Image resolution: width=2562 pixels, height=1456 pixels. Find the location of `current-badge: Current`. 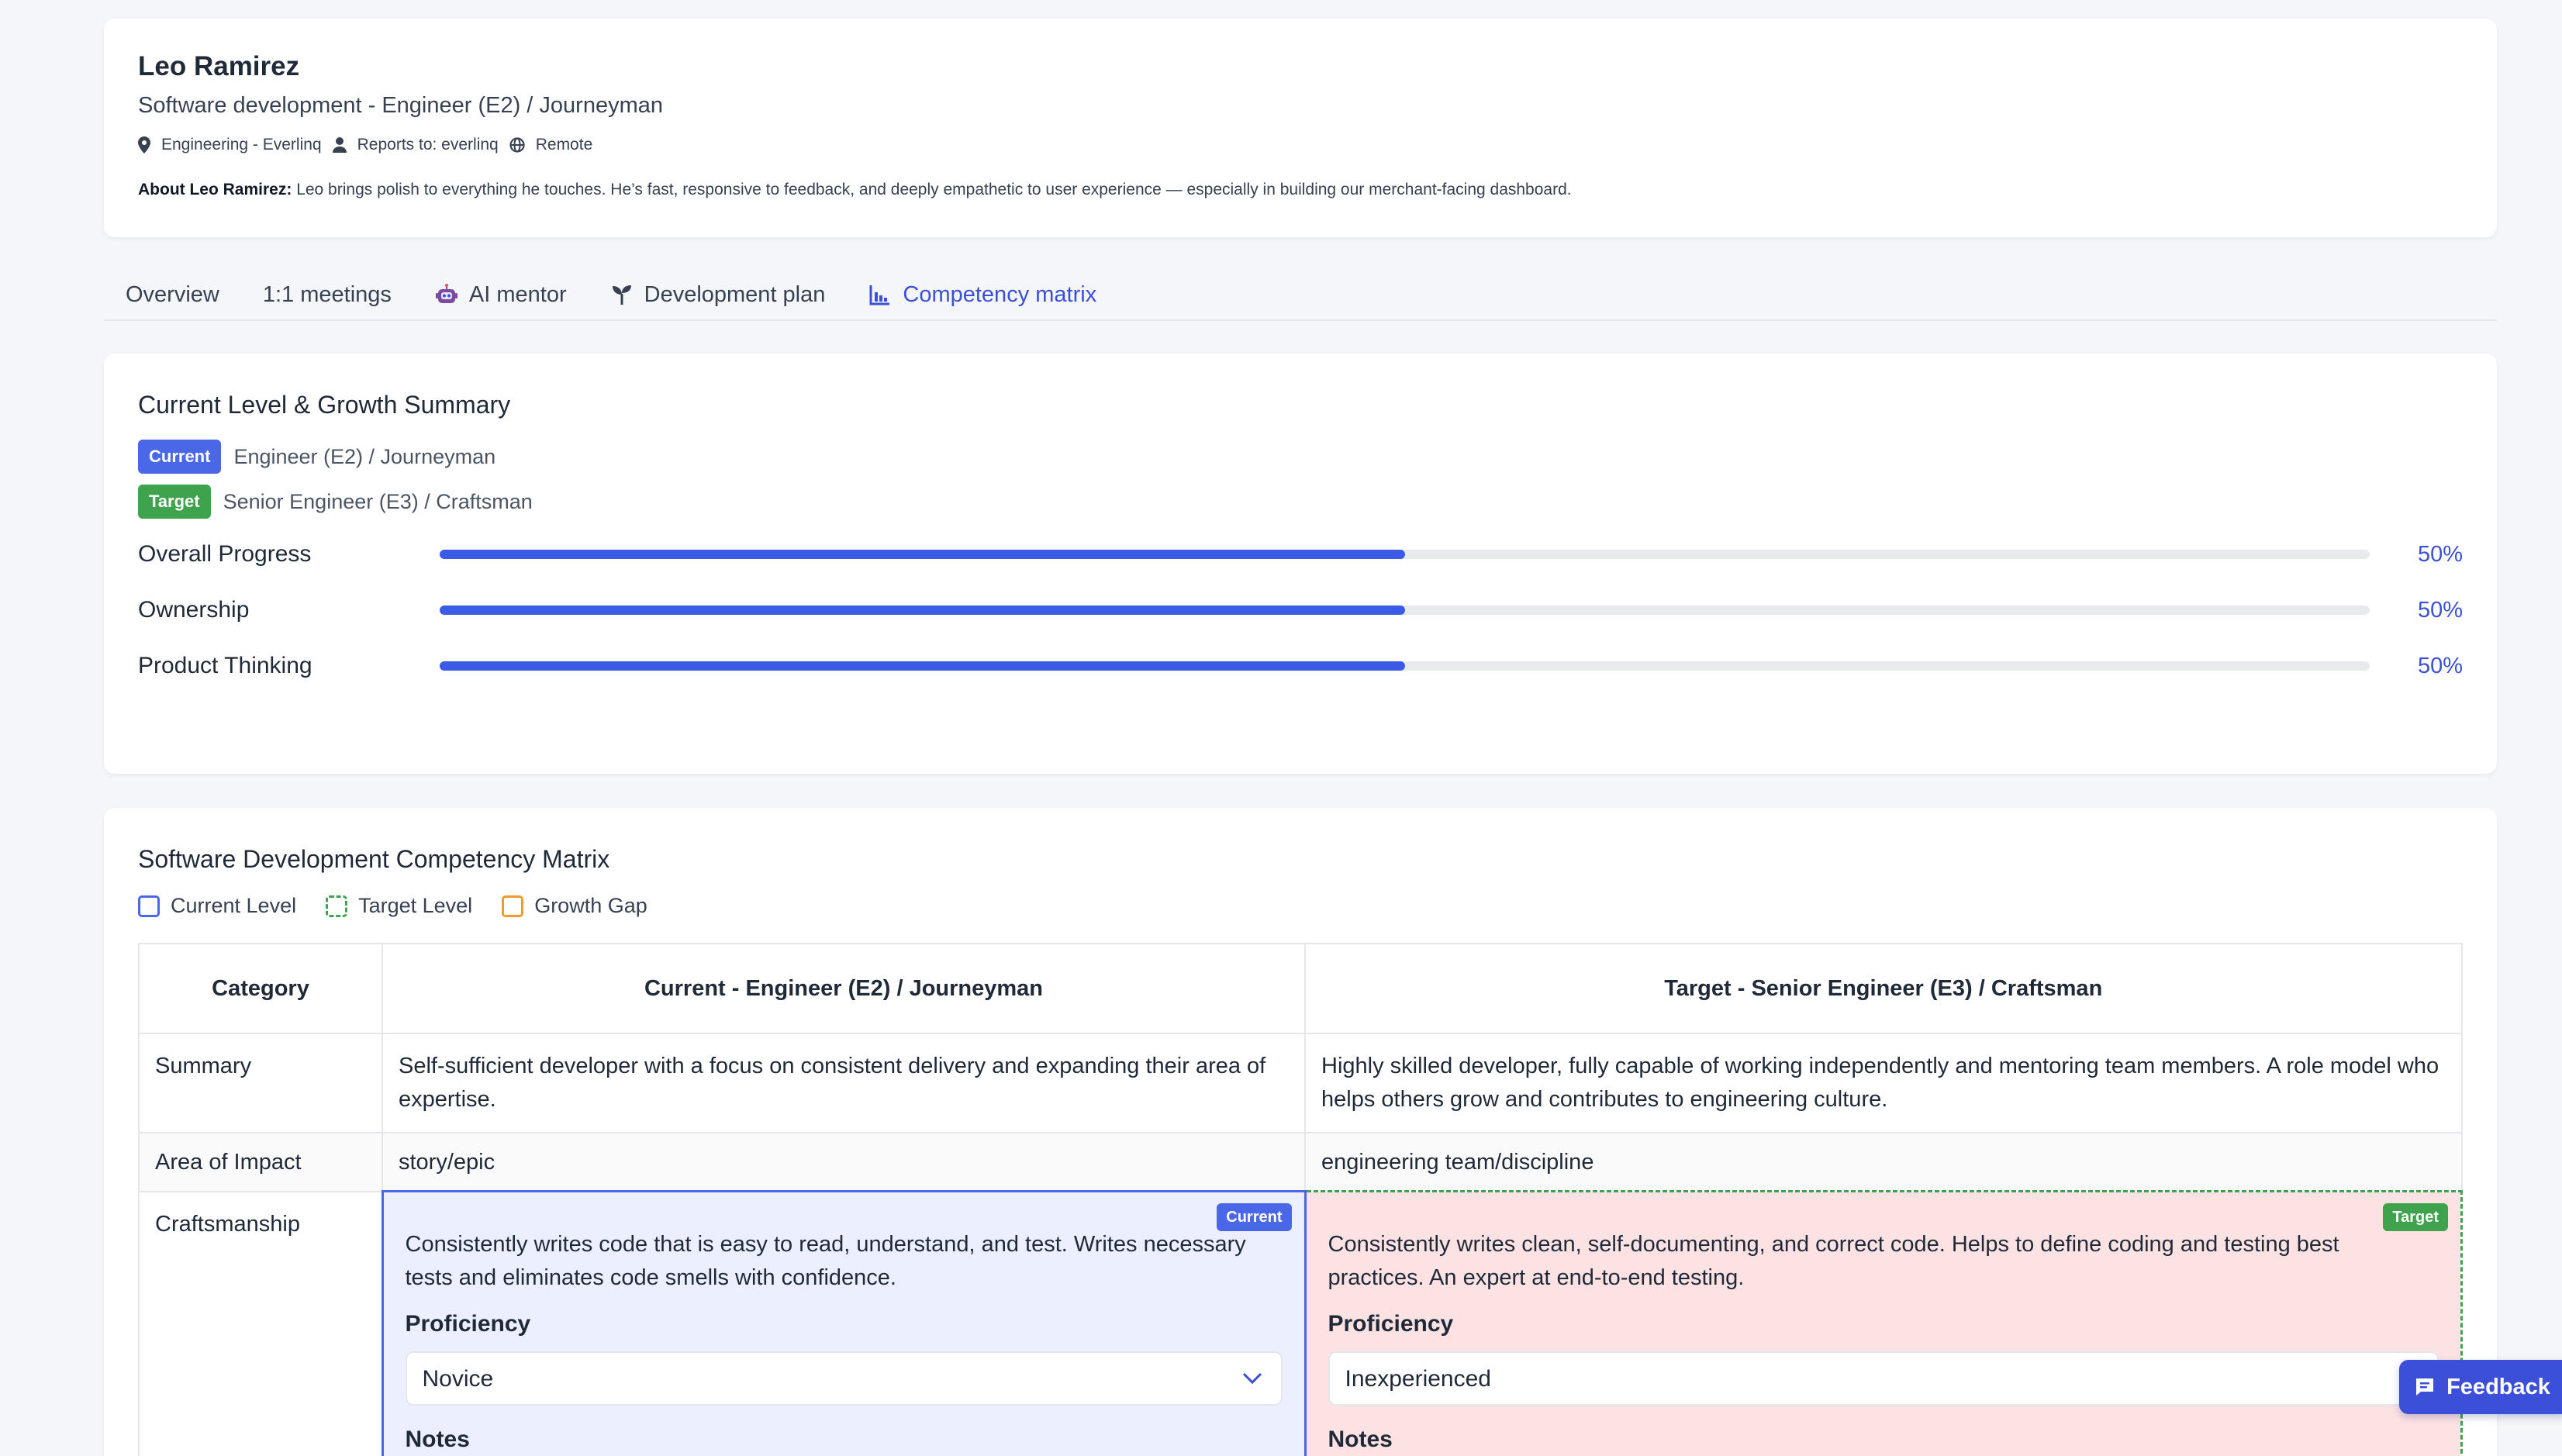

current-badge: Current is located at coordinates (180, 457).